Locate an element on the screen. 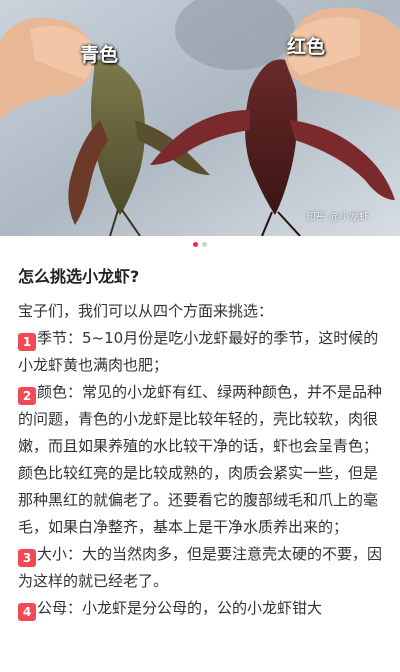 The width and height of the screenshot is (400, 672). list-item-text: 大小：大的当然肉多，但是要注意壳太硬的不要，因为这样的就已经老了。 is located at coordinates (200, 567).